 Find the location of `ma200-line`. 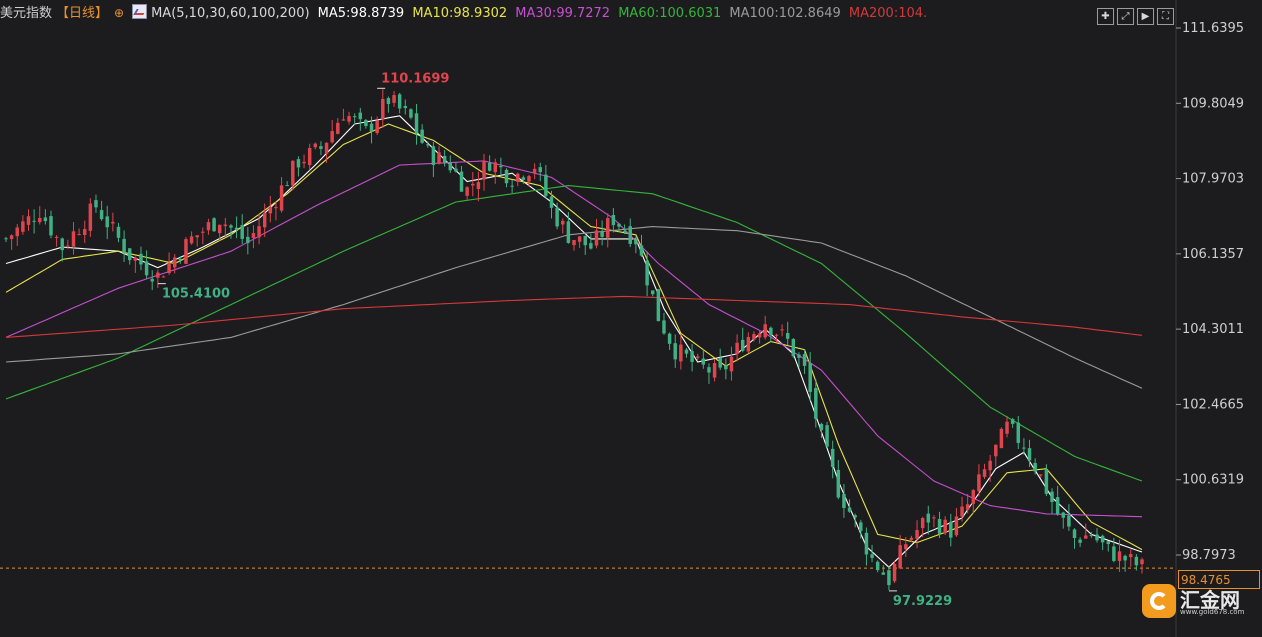

ma200-line is located at coordinates (574, 316).